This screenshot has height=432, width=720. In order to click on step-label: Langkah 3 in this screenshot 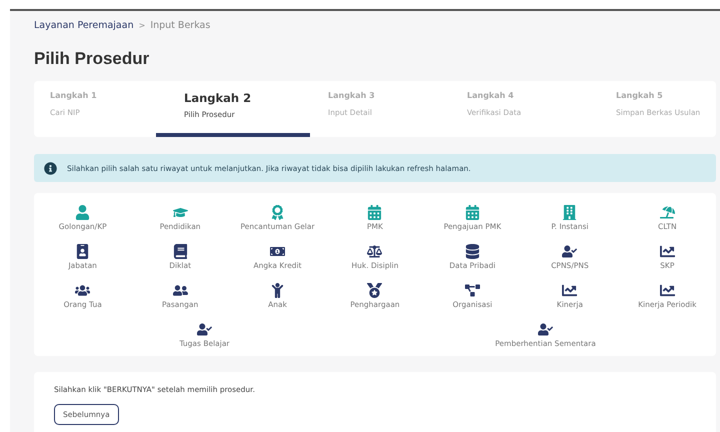, I will do `click(352, 95)`.